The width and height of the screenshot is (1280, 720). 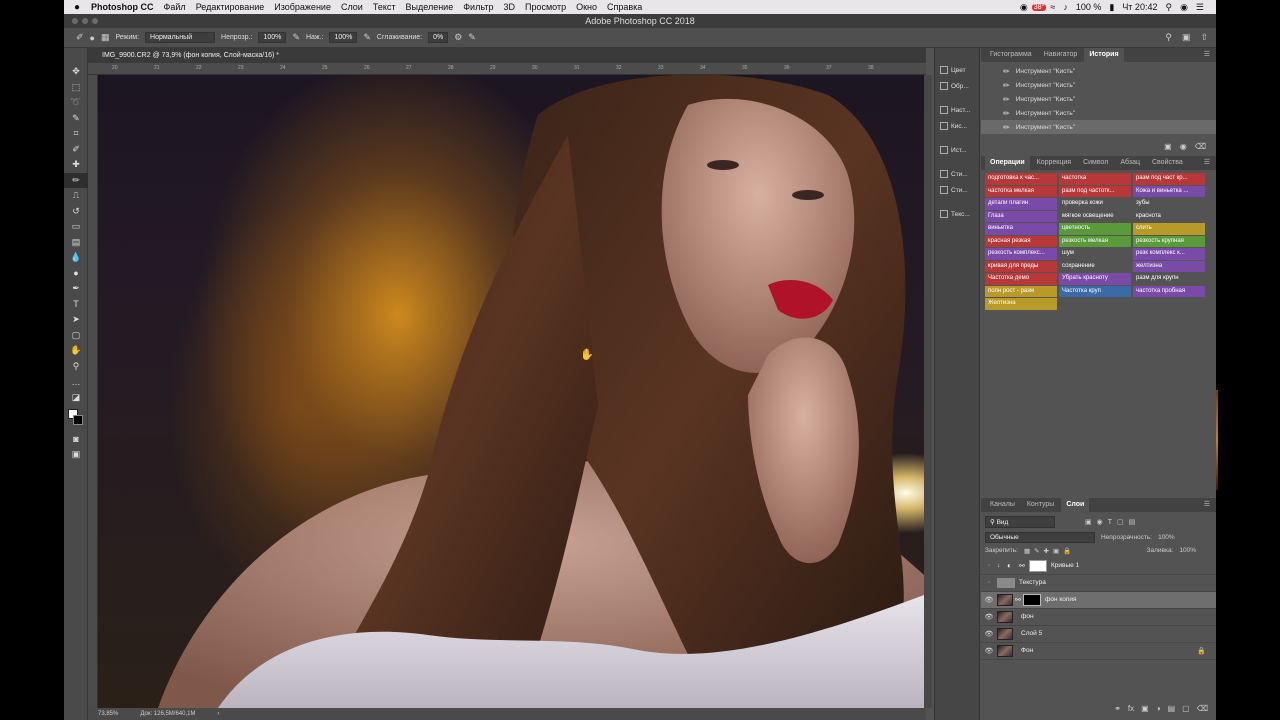 What do you see at coordinates (105, 37) in the screenshot?
I see `brush-settings-icon: ▦` at bounding box center [105, 37].